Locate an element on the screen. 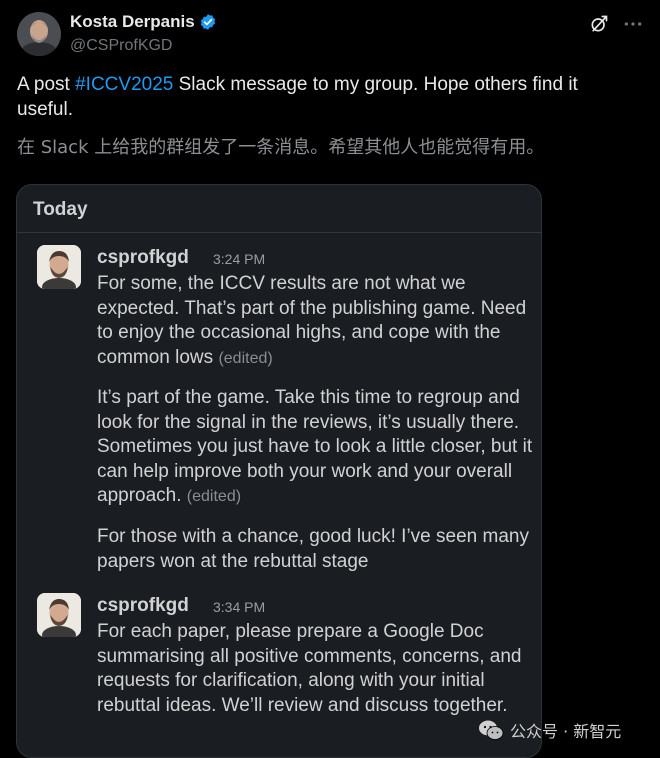  author-name: Kosta Derpanis is located at coordinates (143, 22).